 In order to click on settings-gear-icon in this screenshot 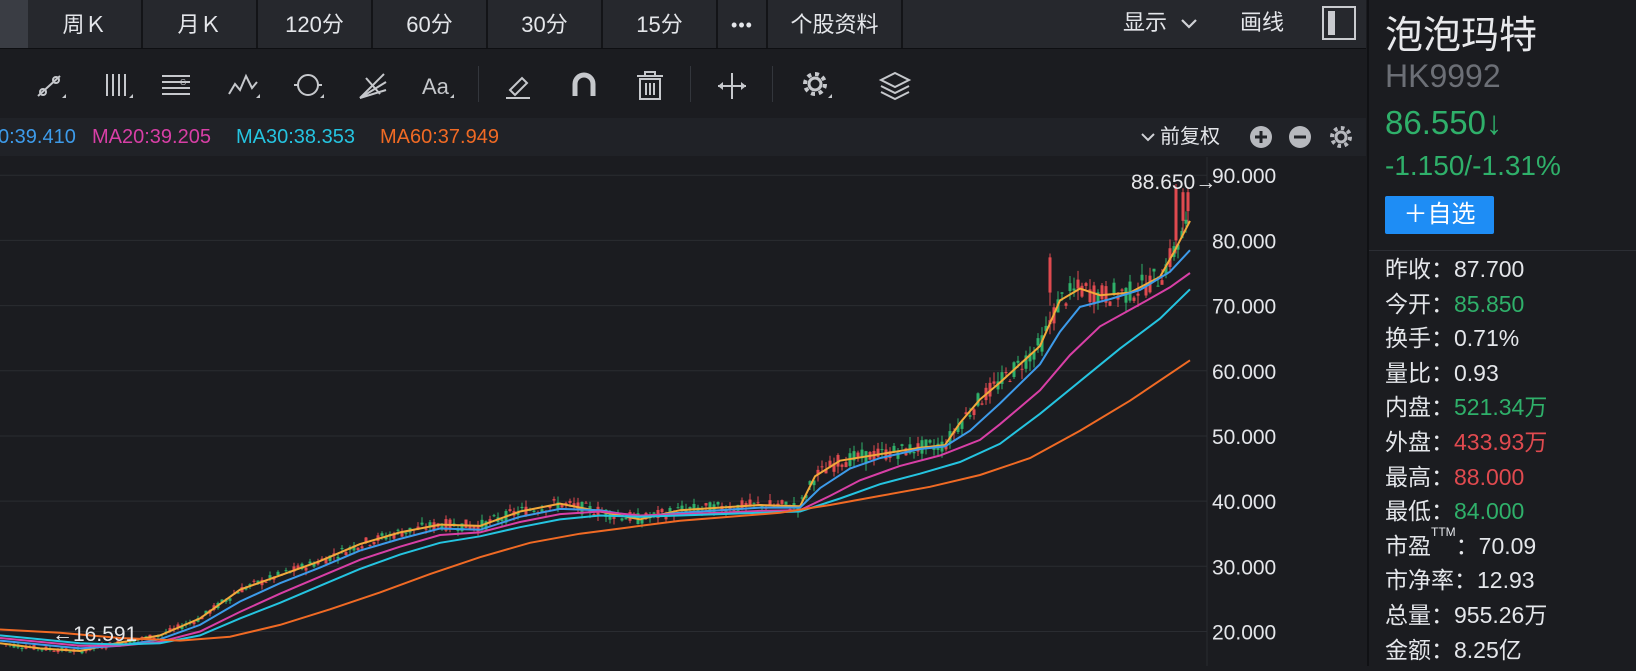, I will do `click(816, 86)`.